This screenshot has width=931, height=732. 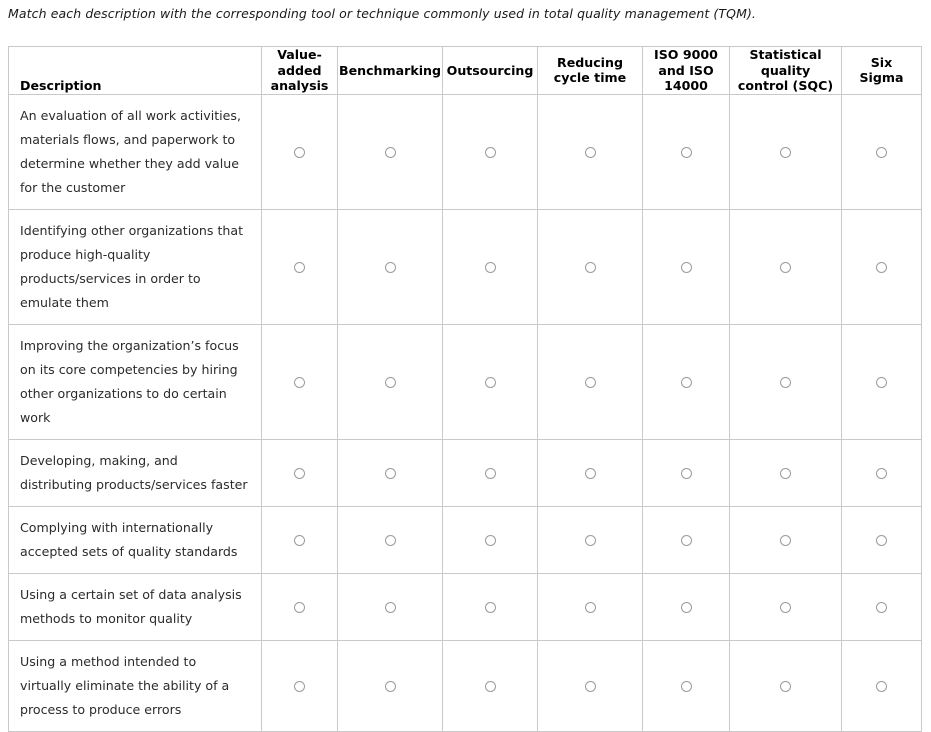 I want to click on column-header-statistical-quality-control-sqc: Statistical quality control (SQC), so click(x=785, y=70).